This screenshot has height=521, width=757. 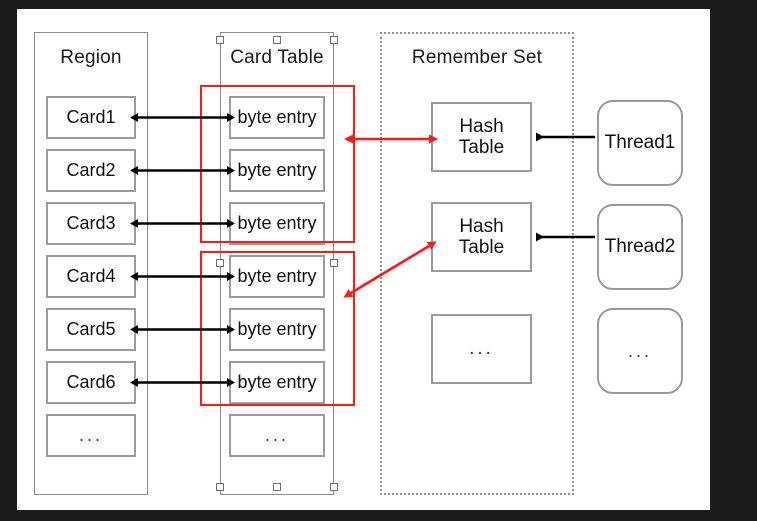 I want to click on selection-handle-bottom-center, so click(x=277, y=487).